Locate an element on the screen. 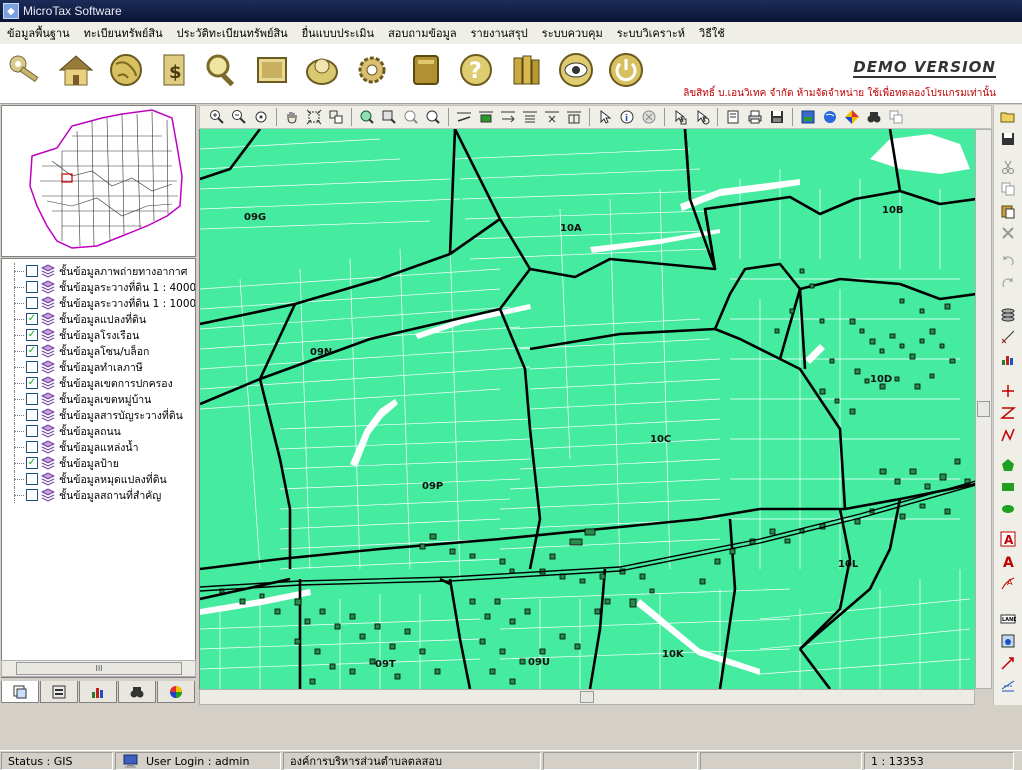 Image resolution: width=1022 pixels, height=770 pixels. key-icon is located at coordinates (26, 70).